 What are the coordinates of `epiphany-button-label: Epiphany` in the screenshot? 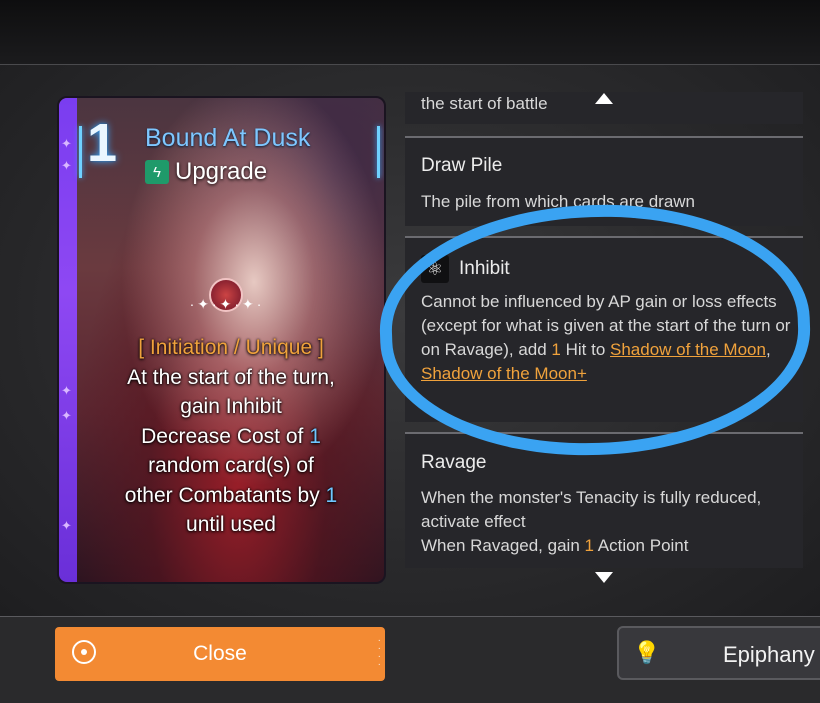 It's located at (769, 654).